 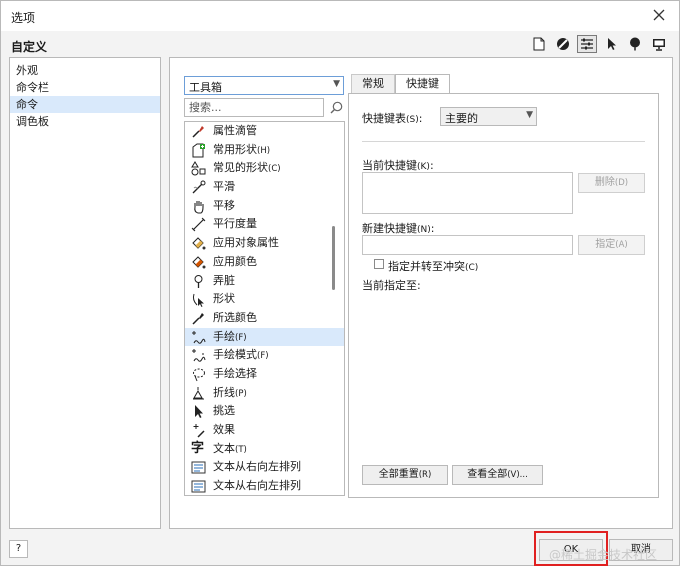 What do you see at coordinates (198, 318) in the screenshot?
I see `dropper-icon` at bounding box center [198, 318].